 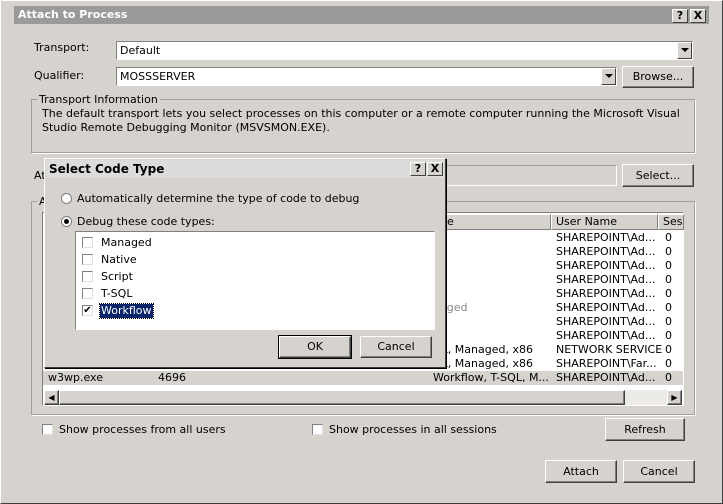 What do you see at coordinates (146, 221) in the screenshot?
I see `debug-types-label: Debug these code types:` at bounding box center [146, 221].